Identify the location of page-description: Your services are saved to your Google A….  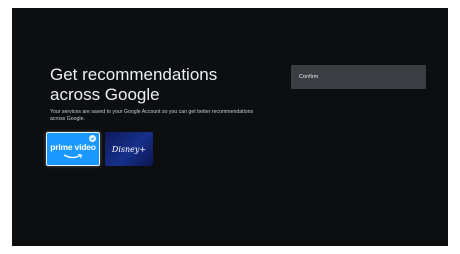
(152, 115).